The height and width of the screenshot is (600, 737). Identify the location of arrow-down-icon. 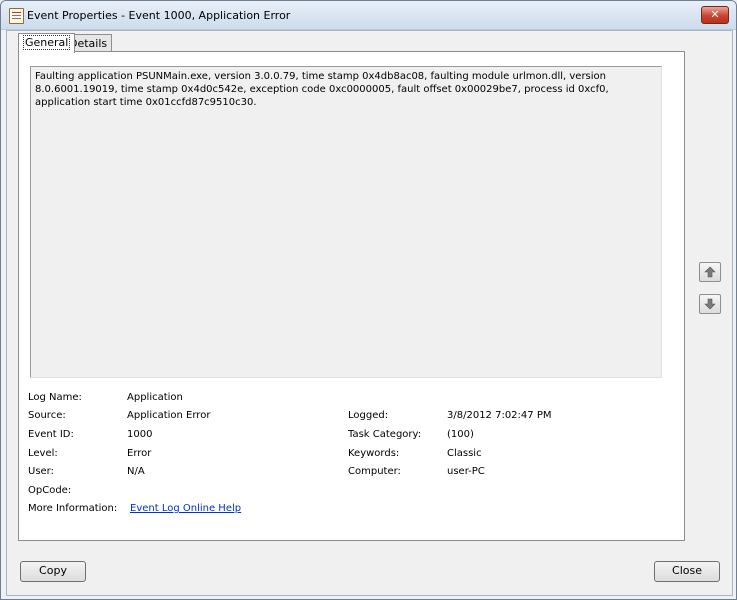
(710, 304).